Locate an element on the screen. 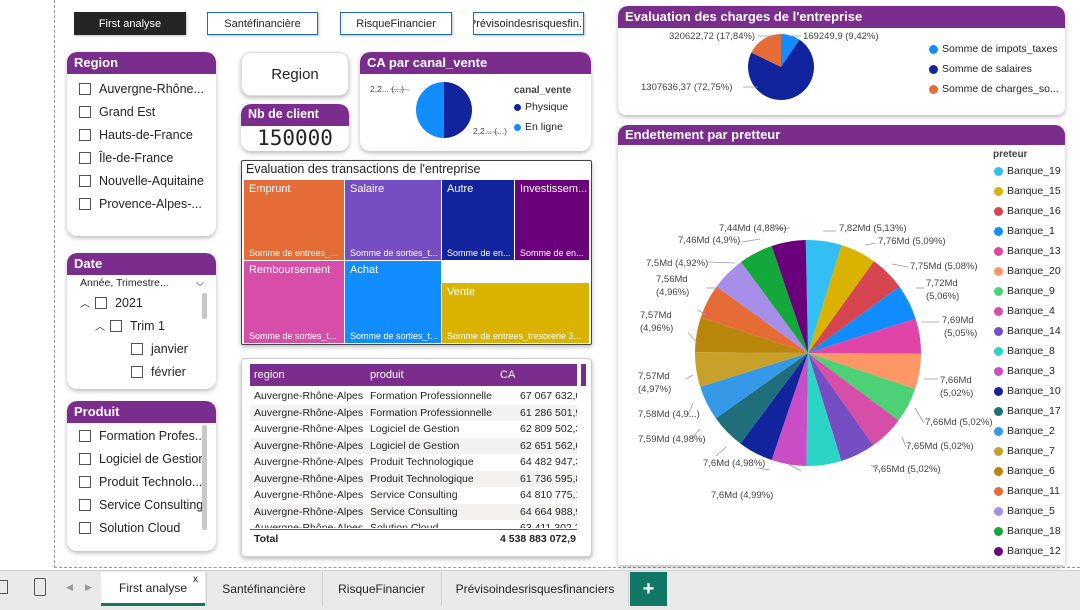 The image size is (1080, 610). nav-sante-financiere-button: Santéfinancière is located at coordinates (262, 23).